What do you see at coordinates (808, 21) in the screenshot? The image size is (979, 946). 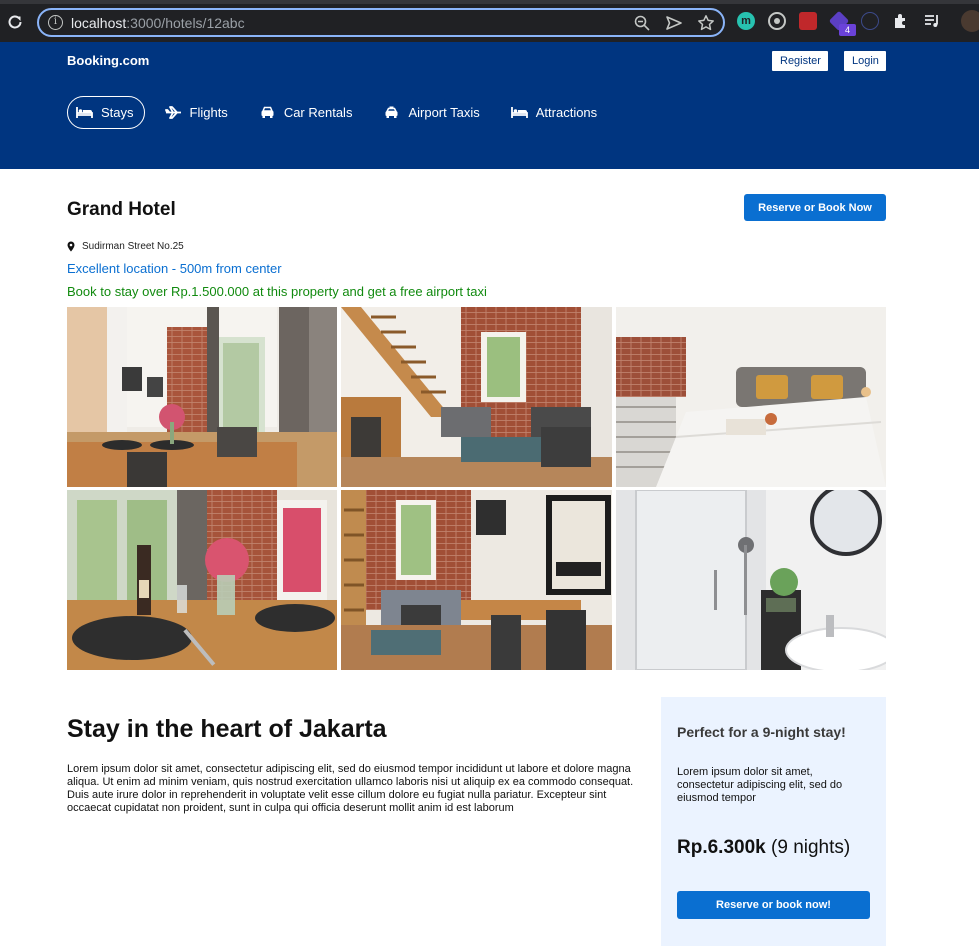 I see `extension-red-icon` at bounding box center [808, 21].